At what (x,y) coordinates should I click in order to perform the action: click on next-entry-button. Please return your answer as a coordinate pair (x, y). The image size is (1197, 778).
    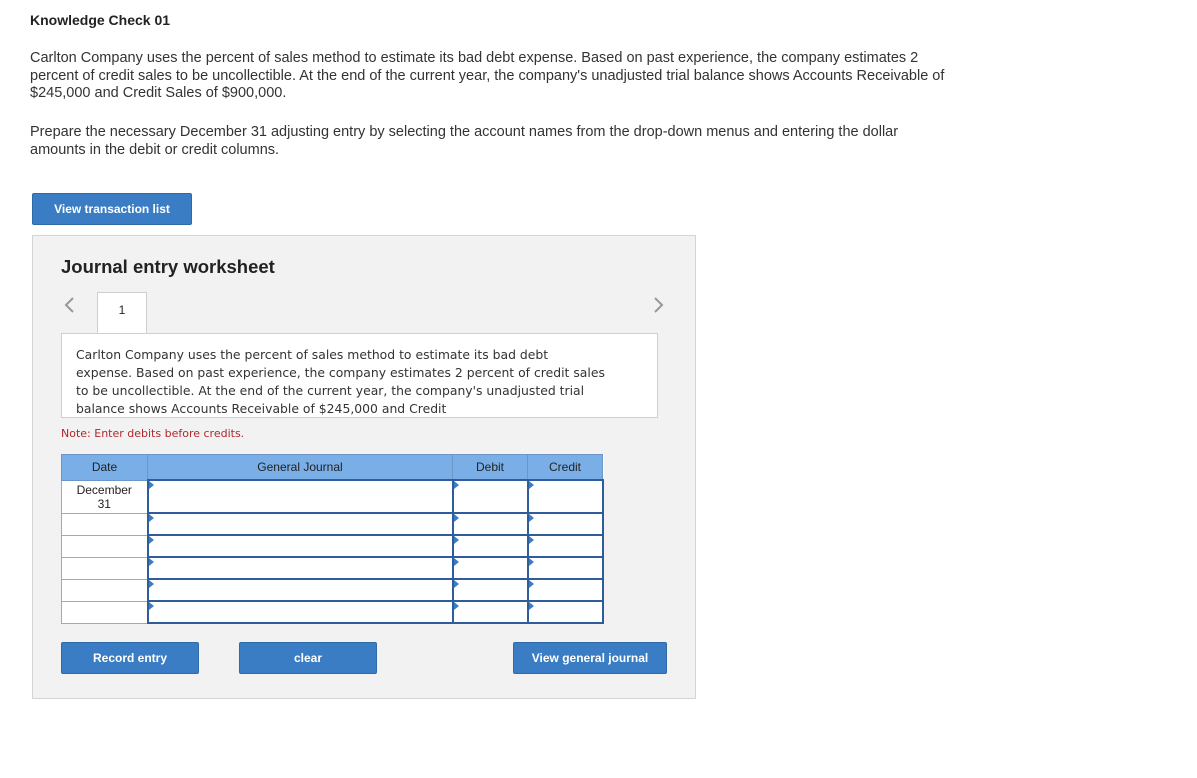
    Looking at the image, I should click on (658, 305).